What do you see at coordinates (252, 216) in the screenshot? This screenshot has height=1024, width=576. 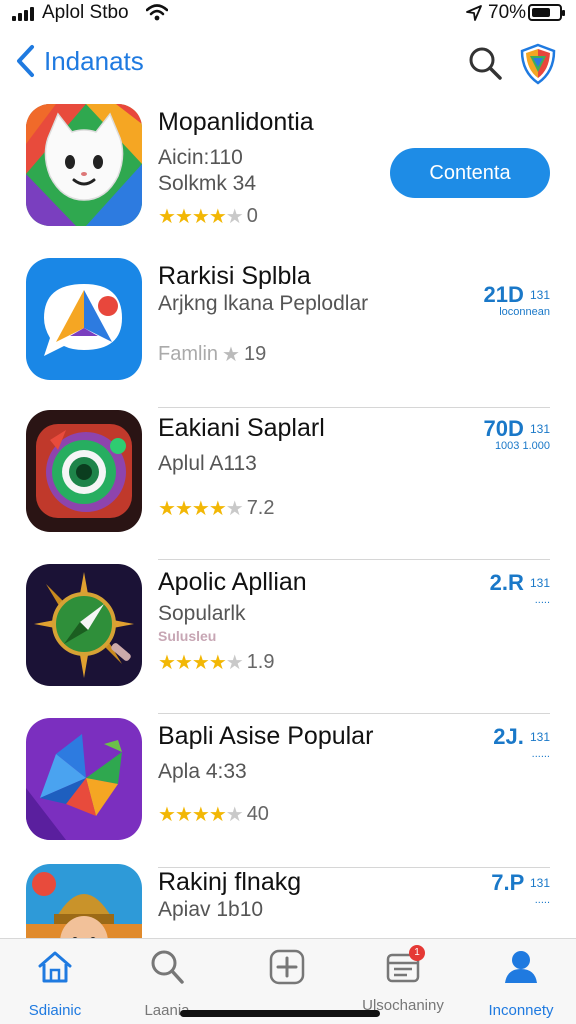 I see `rating-count: 0` at bounding box center [252, 216].